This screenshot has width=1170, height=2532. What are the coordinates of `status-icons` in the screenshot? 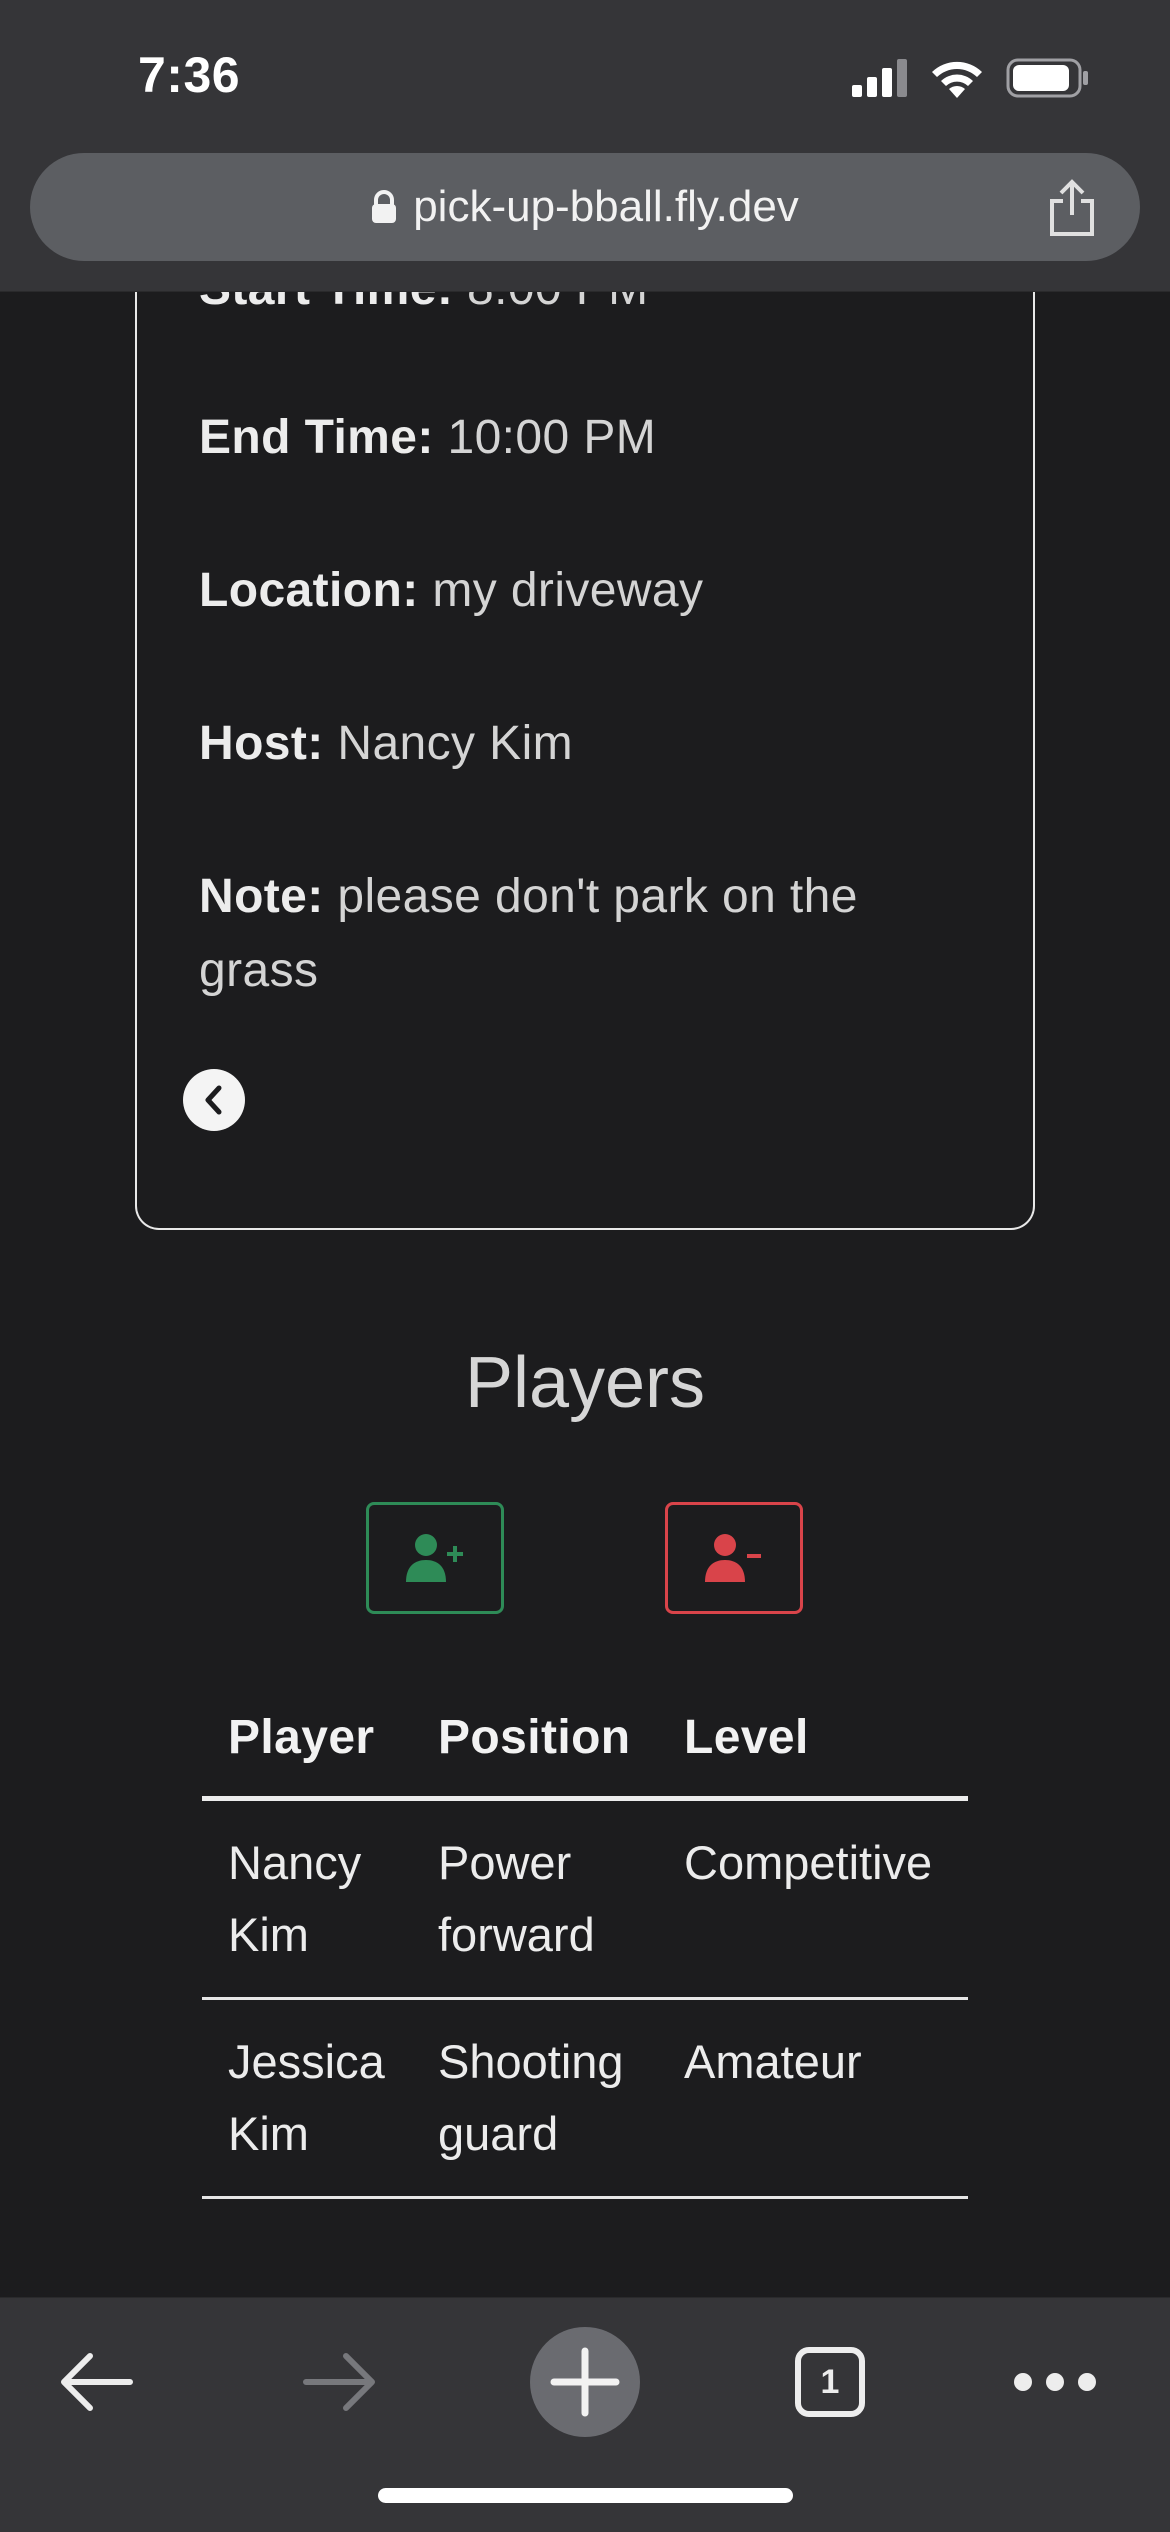 It's located at (971, 78).